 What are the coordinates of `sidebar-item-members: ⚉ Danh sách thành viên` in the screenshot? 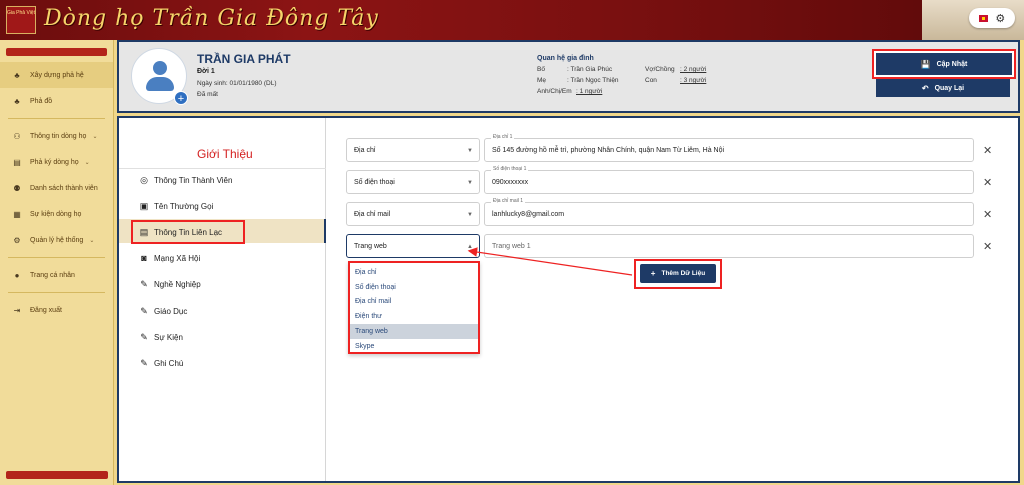 It's located at (56, 188).